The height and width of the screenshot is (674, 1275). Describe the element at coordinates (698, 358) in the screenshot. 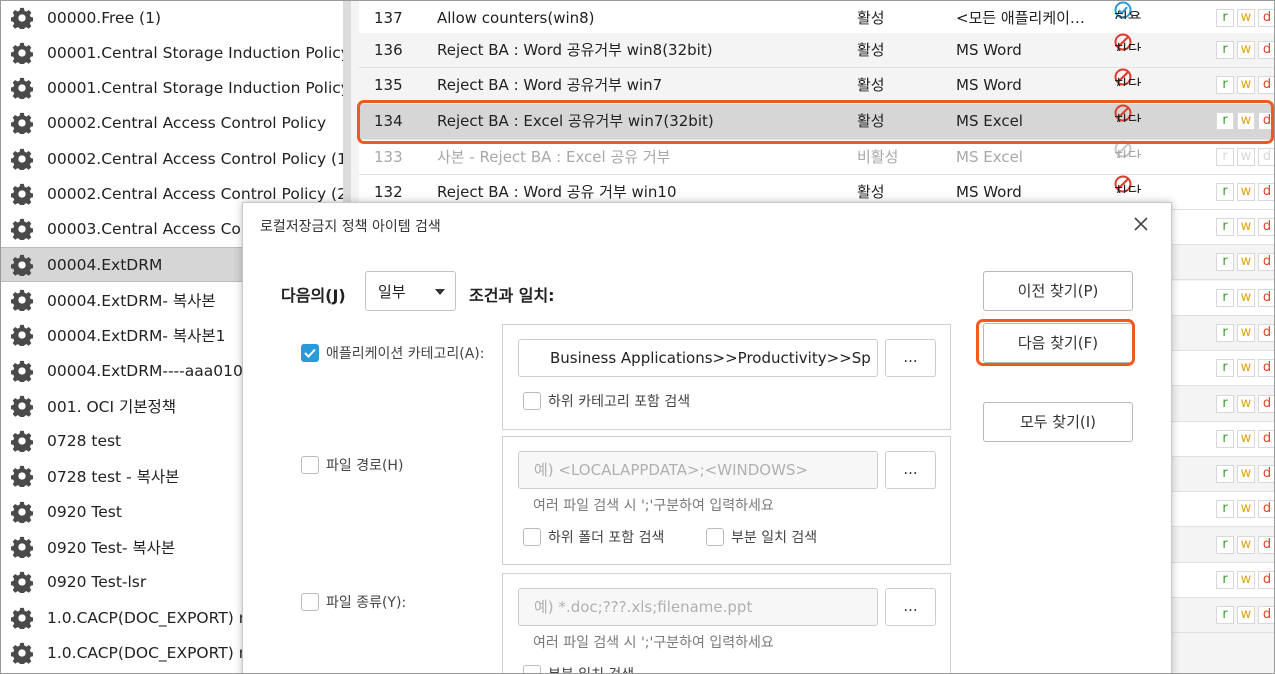

I see `category-input: Business Applications>>Productivity>>Sp` at that location.